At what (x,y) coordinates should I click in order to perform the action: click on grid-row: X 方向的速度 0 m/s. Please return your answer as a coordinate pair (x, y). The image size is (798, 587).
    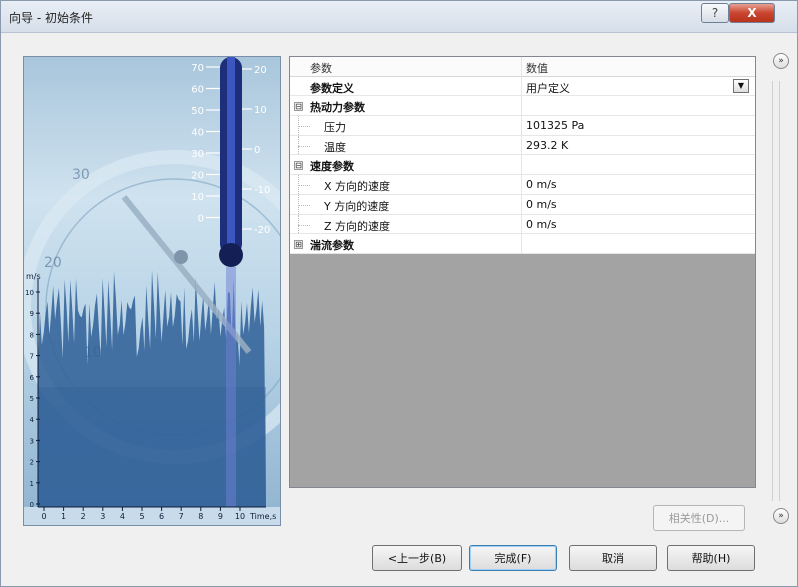
    Looking at the image, I should click on (522, 185).